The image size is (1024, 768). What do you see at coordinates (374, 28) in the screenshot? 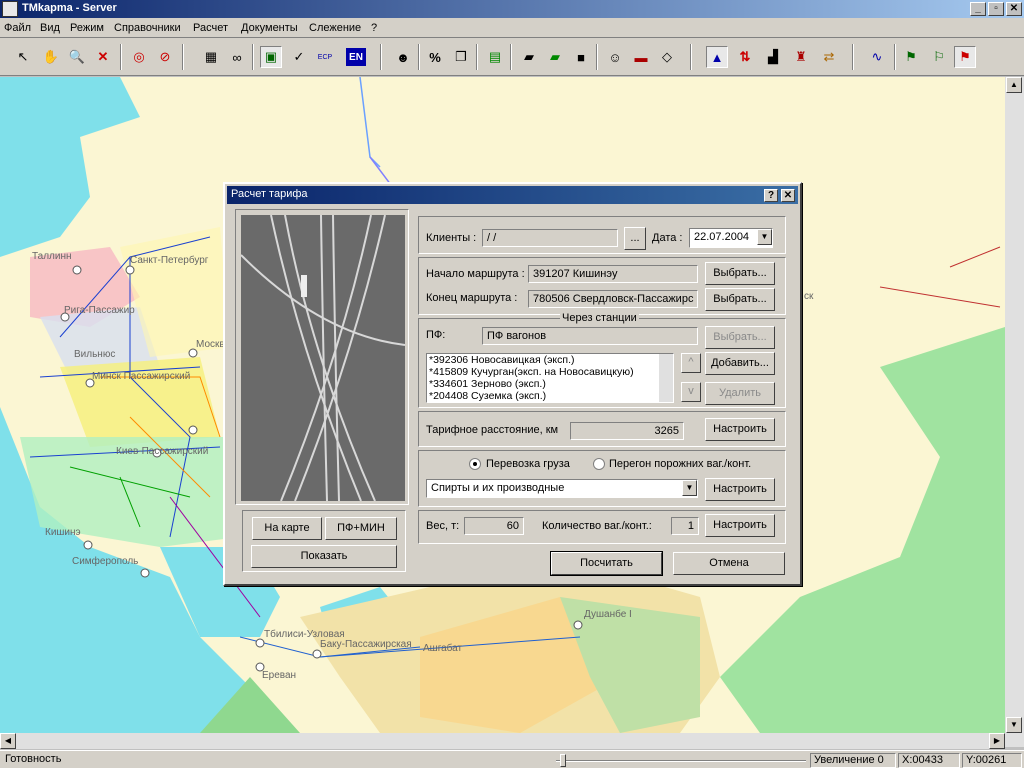
I see `menu-help: ?` at bounding box center [374, 28].